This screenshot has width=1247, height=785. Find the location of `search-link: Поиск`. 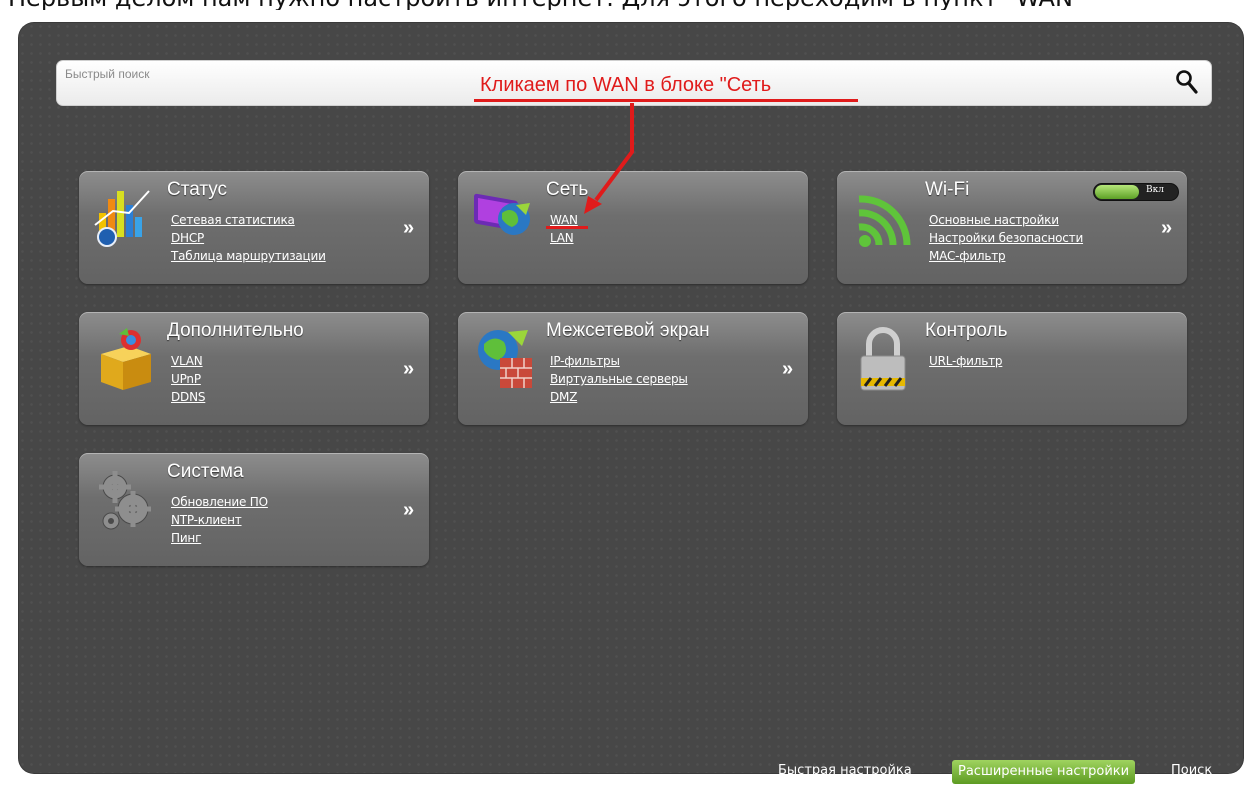

search-link: Поиск is located at coordinates (1191, 774).